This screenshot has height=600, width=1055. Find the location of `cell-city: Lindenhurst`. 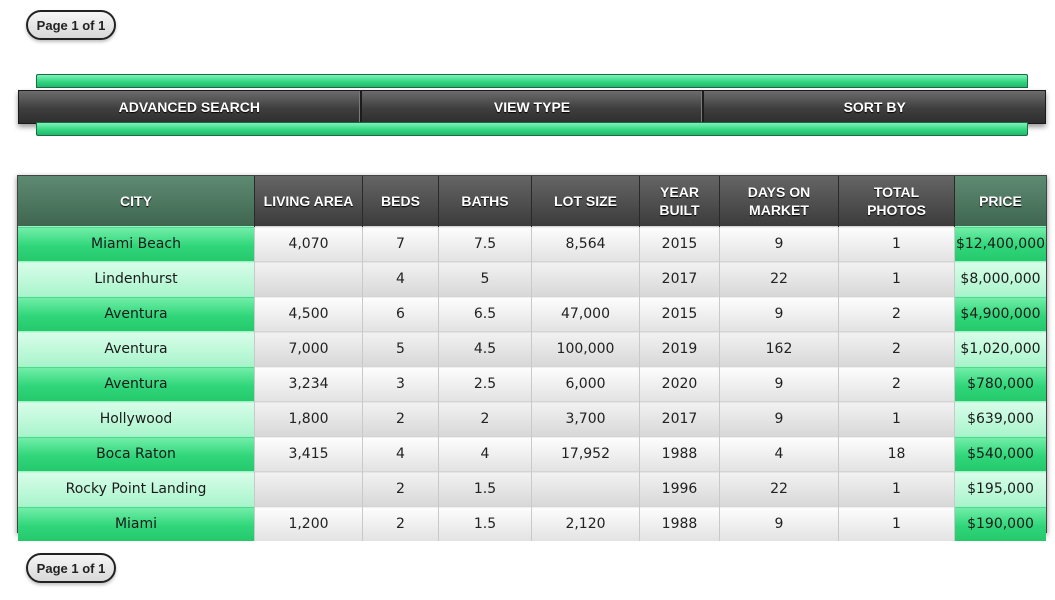

cell-city: Lindenhurst is located at coordinates (136, 279).